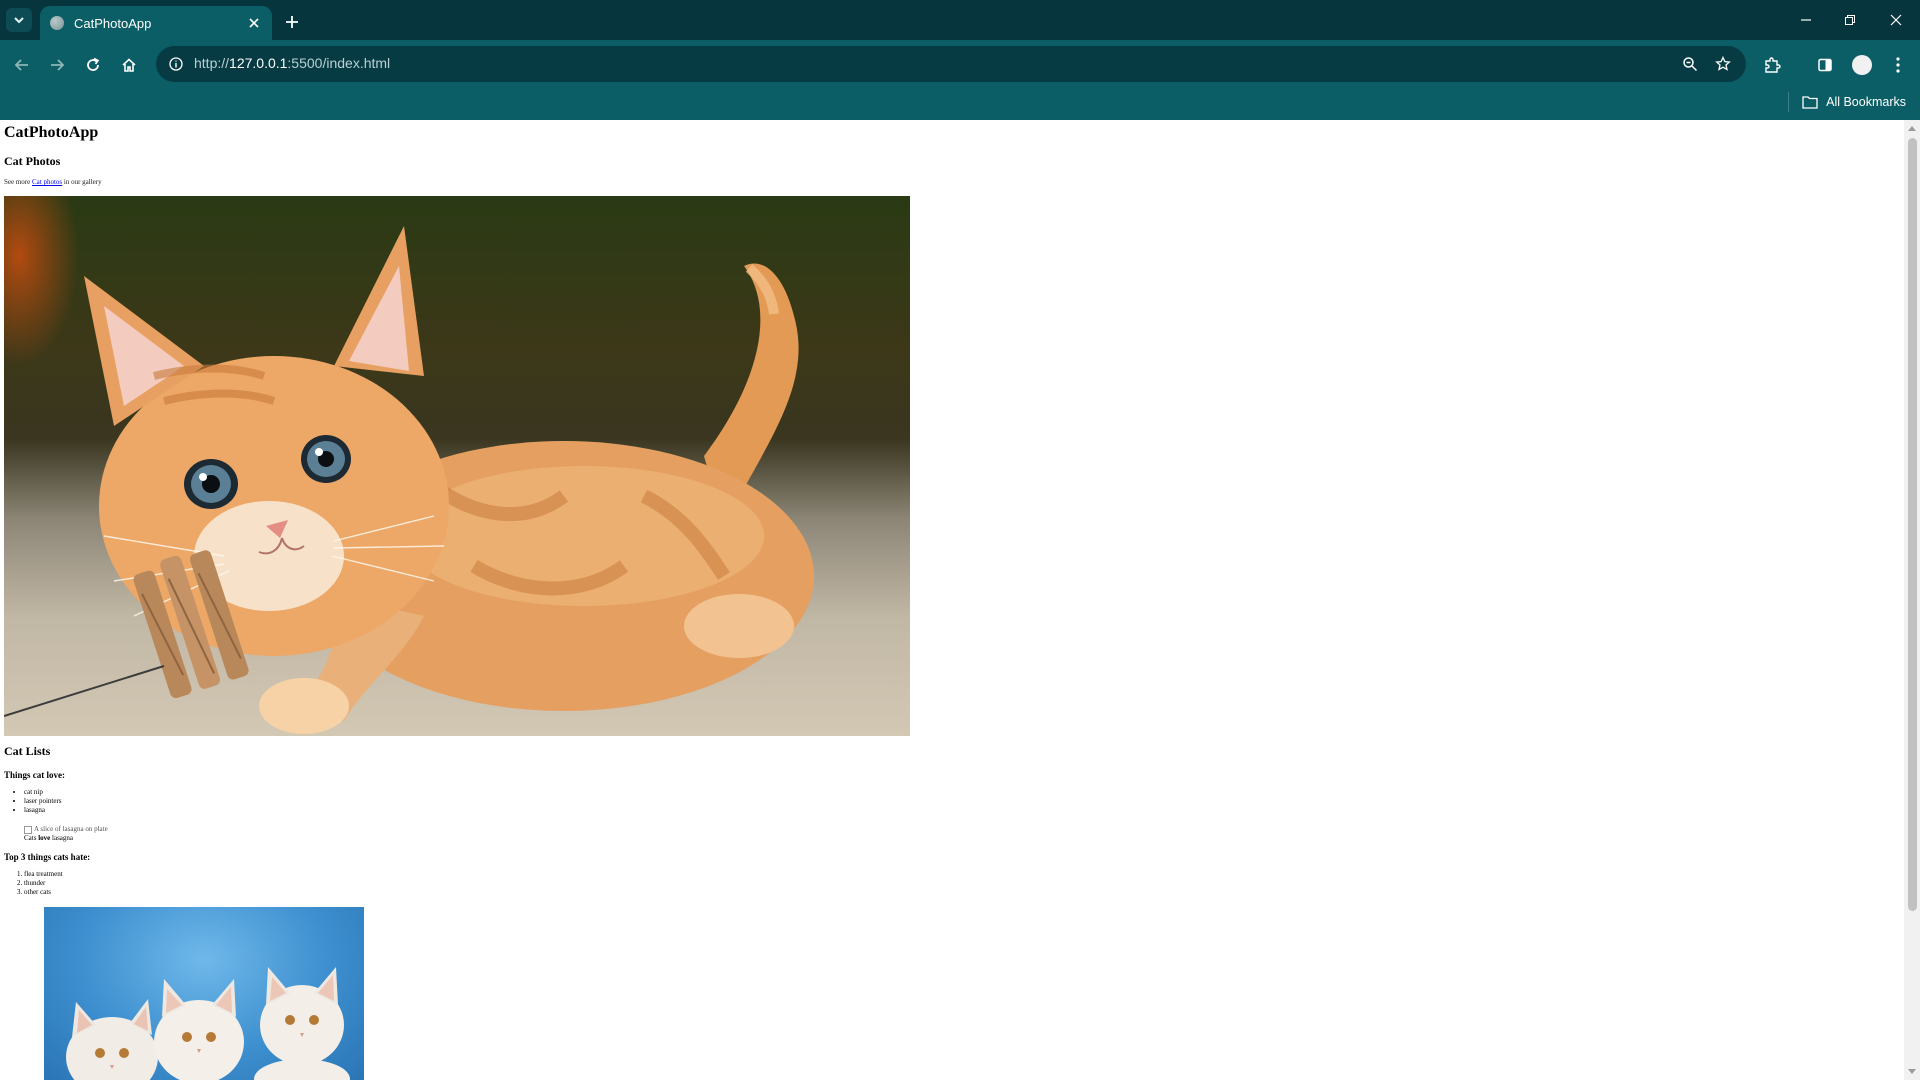  I want to click on side-panel-button, so click(1825, 65).